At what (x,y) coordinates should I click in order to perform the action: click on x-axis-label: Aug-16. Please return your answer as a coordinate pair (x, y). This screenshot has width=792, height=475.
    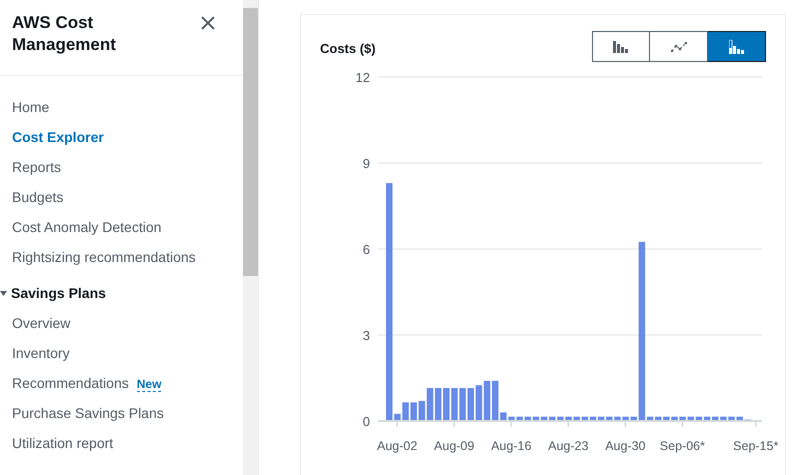
    Looking at the image, I should click on (511, 446).